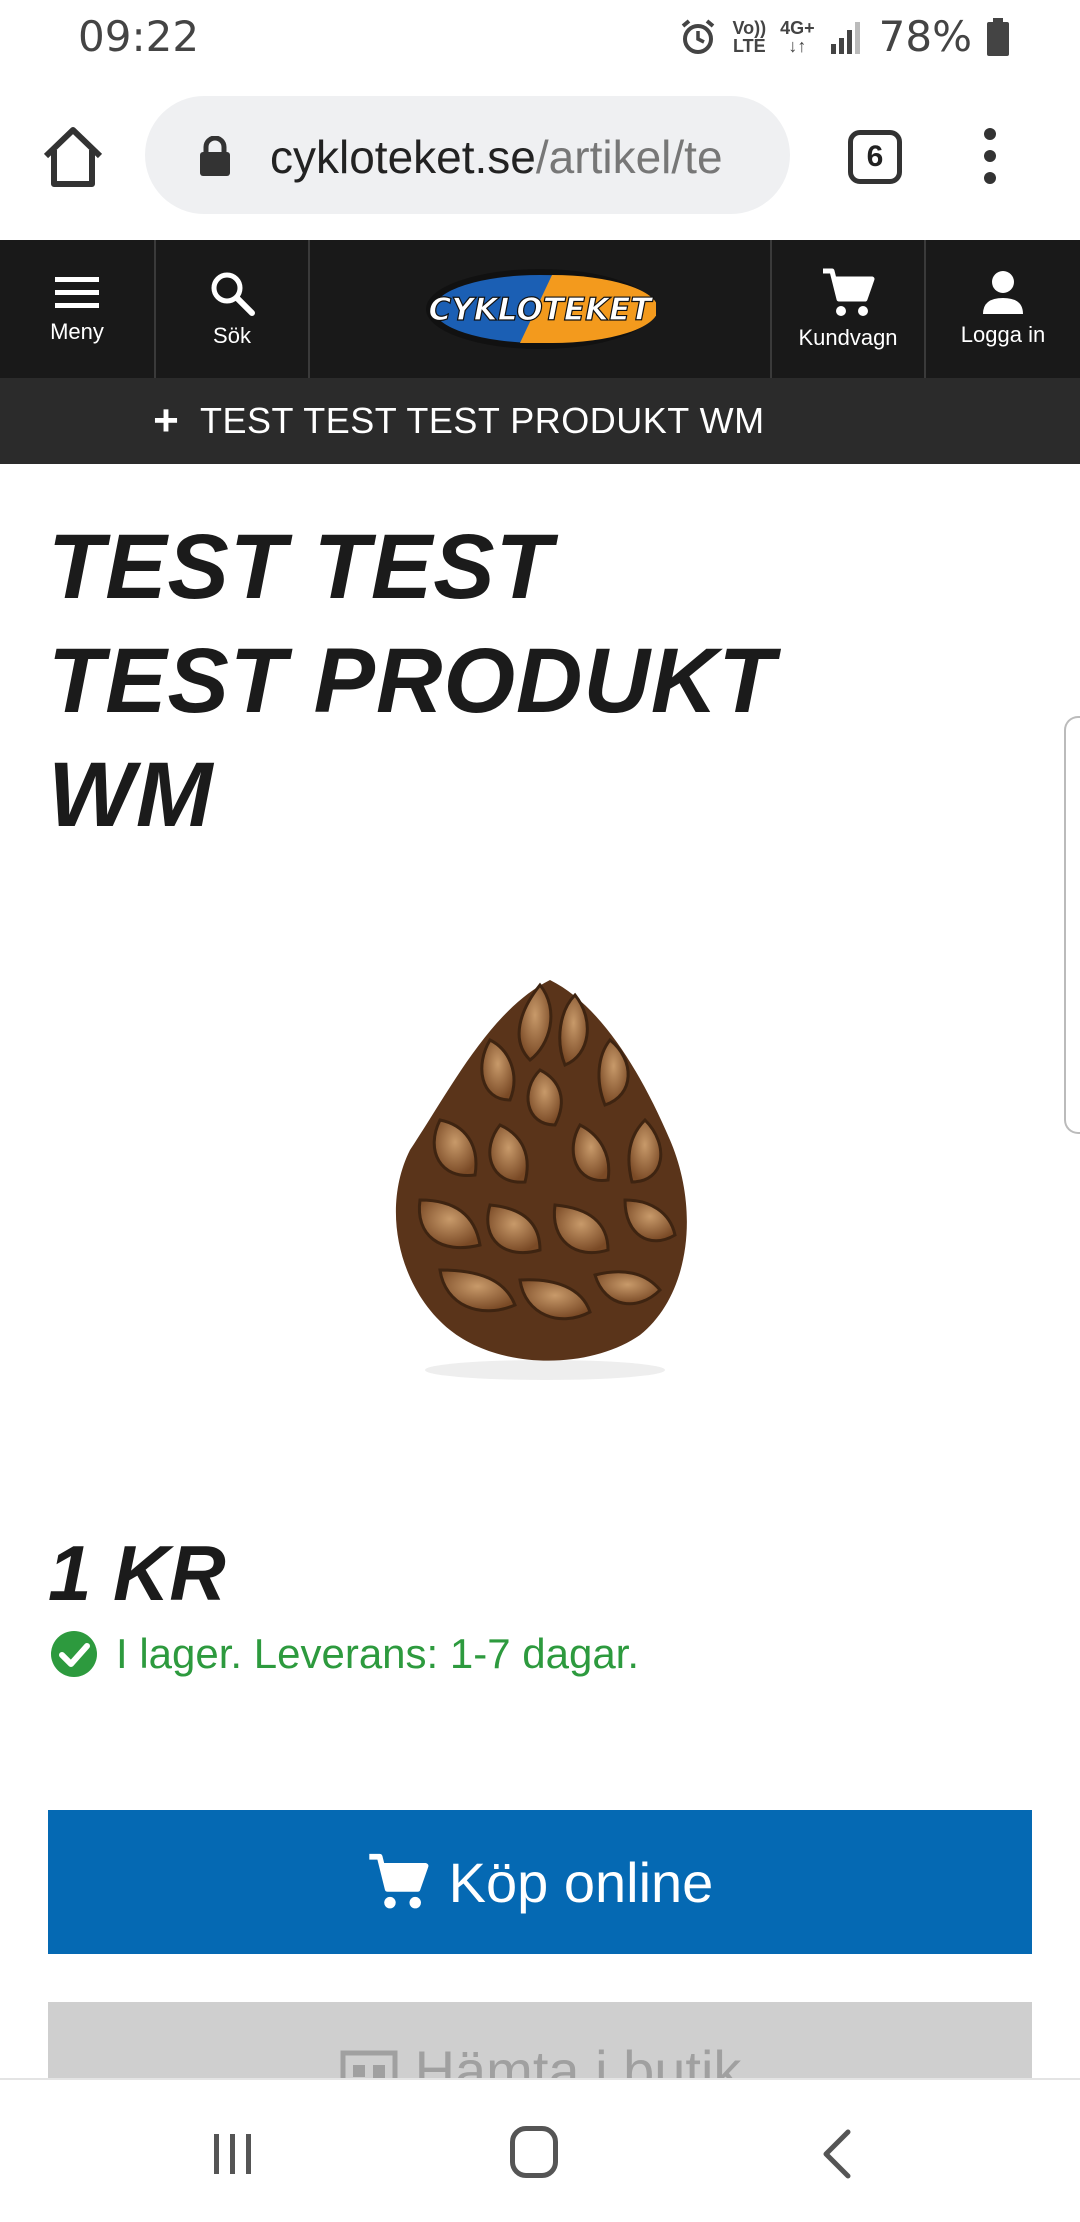  Describe the element at coordinates (1072, 925) in the screenshot. I see `edge-panel-handle` at that location.